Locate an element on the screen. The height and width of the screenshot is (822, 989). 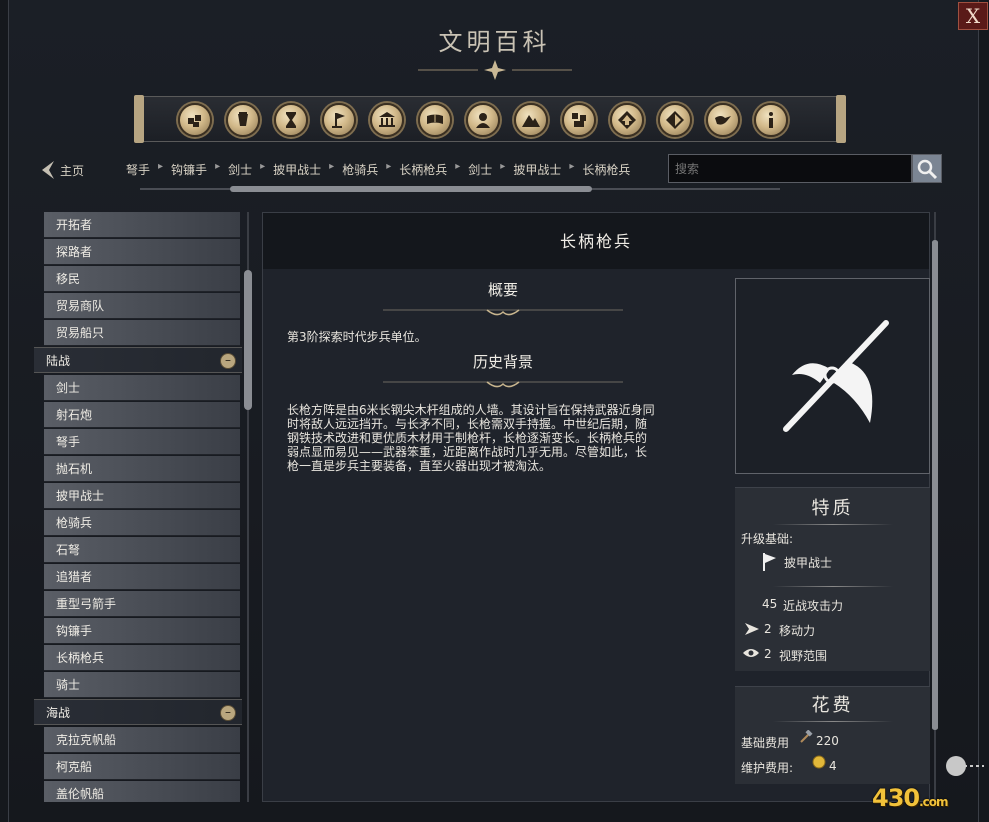
sidebar-scrollbar is located at coordinates (248, 507).